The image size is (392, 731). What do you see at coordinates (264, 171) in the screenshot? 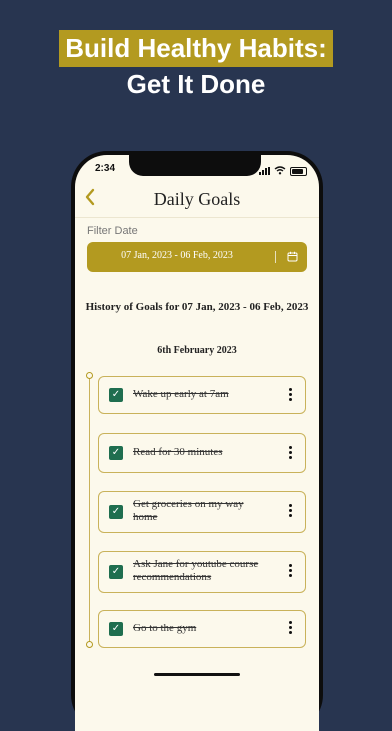
I see `signal-icon` at bounding box center [264, 171].